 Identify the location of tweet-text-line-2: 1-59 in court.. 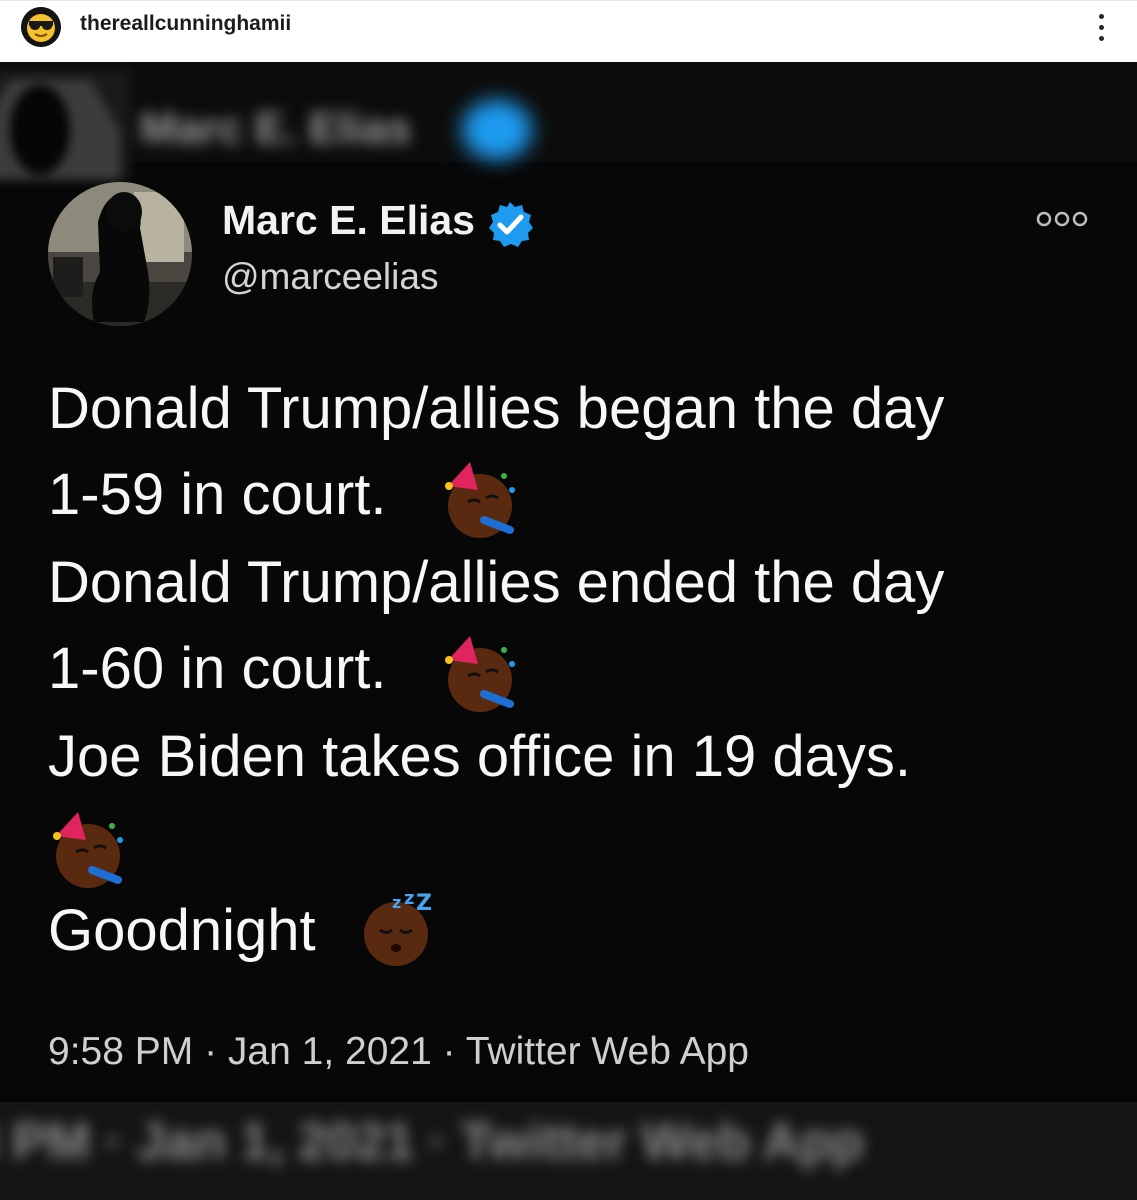
(217, 494).